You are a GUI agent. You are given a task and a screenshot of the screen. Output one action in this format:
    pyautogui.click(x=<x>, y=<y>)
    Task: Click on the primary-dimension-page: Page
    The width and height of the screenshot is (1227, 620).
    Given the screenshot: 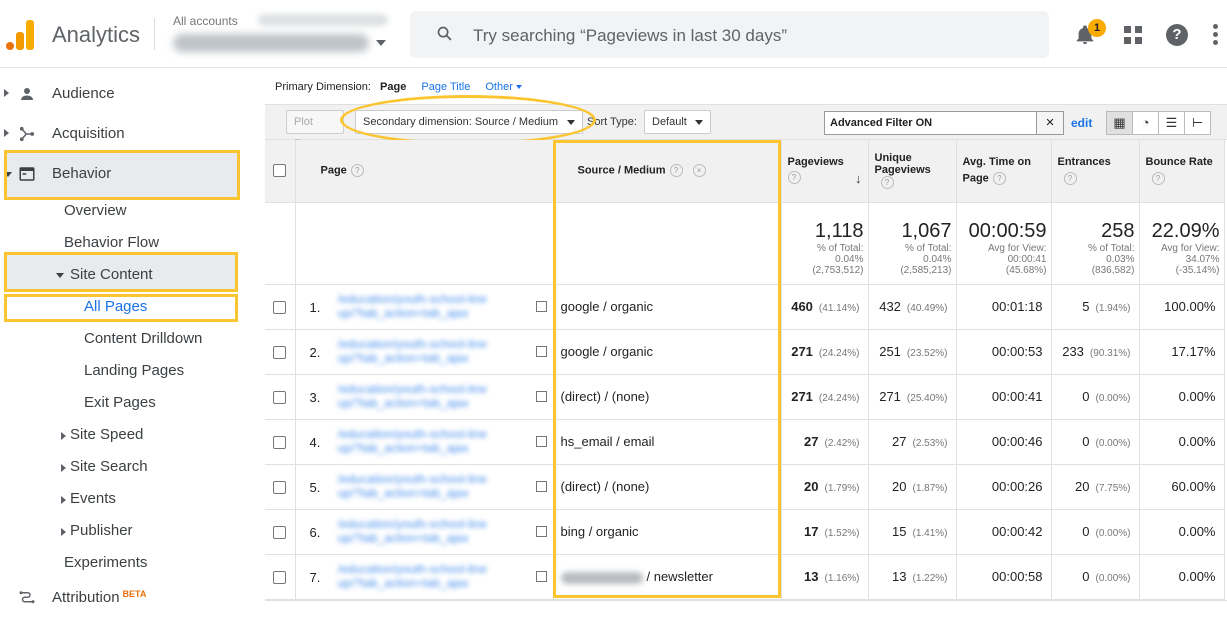 What is the action you would take?
    pyautogui.click(x=393, y=87)
    